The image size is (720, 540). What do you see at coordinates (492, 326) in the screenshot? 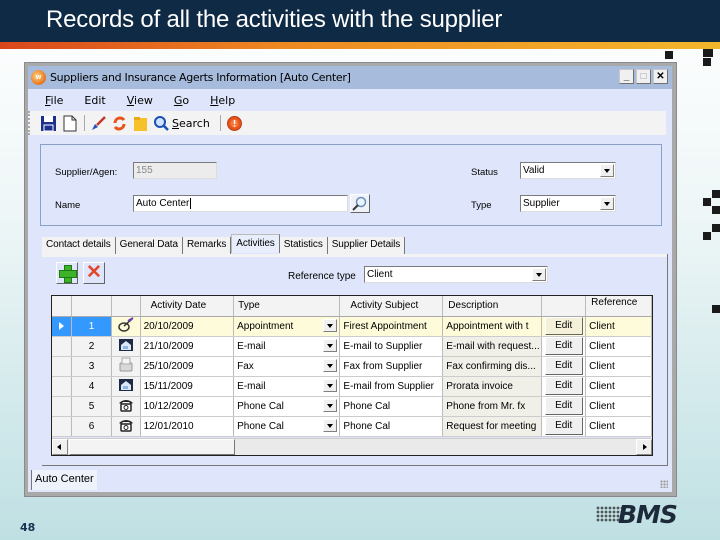
I see `activity-description-cell: Appointment with t` at bounding box center [492, 326].